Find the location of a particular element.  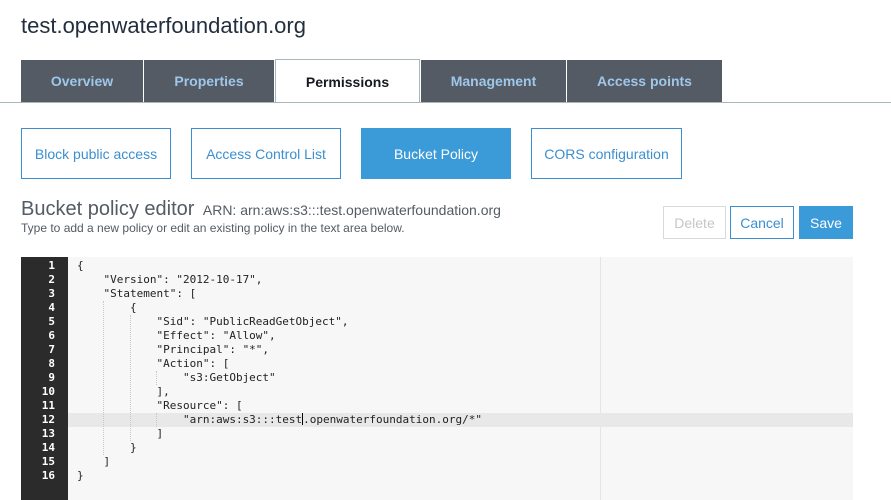

subtab-access-control-list: Access Control List is located at coordinates (266, 153).